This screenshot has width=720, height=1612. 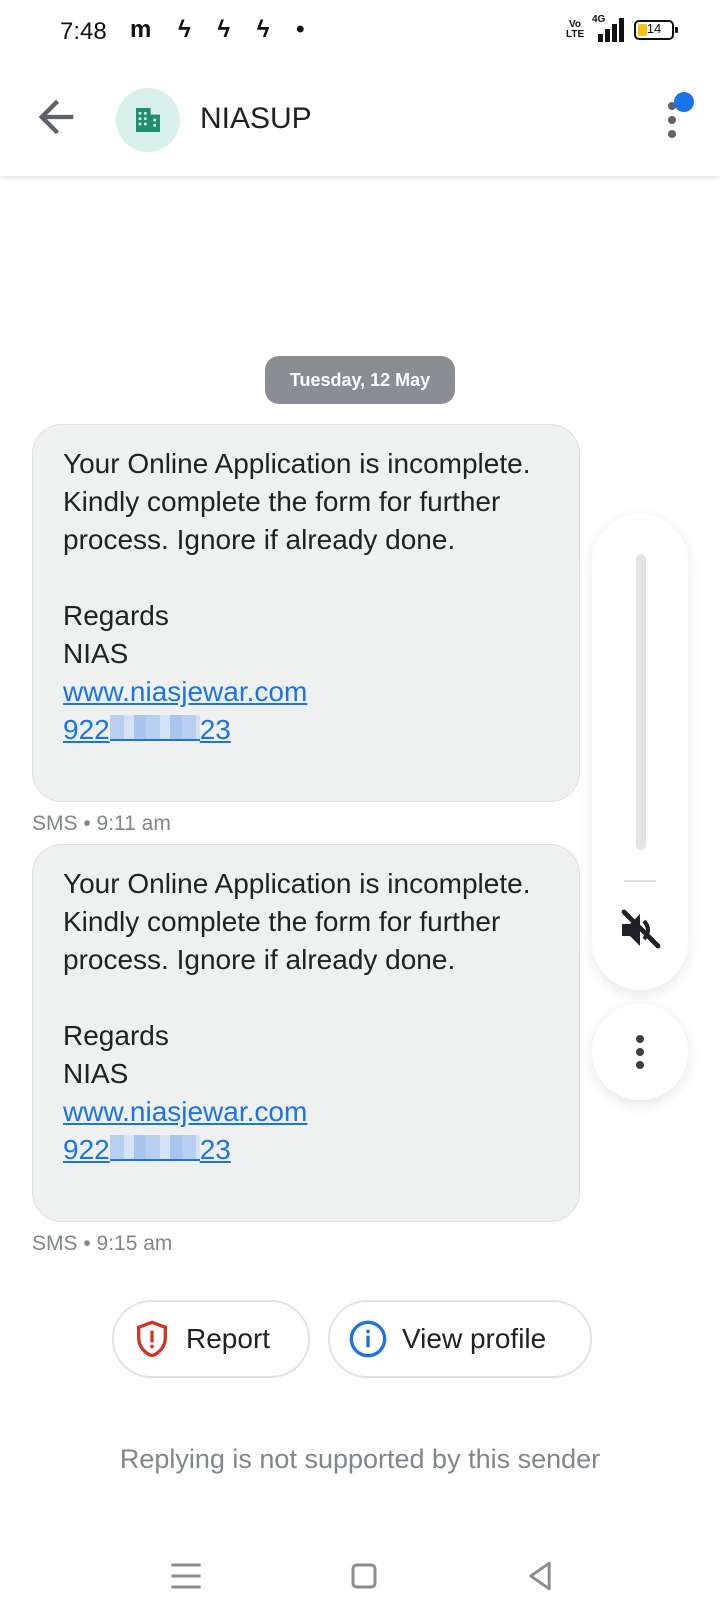 What do you see at coordinates (368, 1339) in the screenshot?
I see `info-icon` at bounding box center [368, 1339].